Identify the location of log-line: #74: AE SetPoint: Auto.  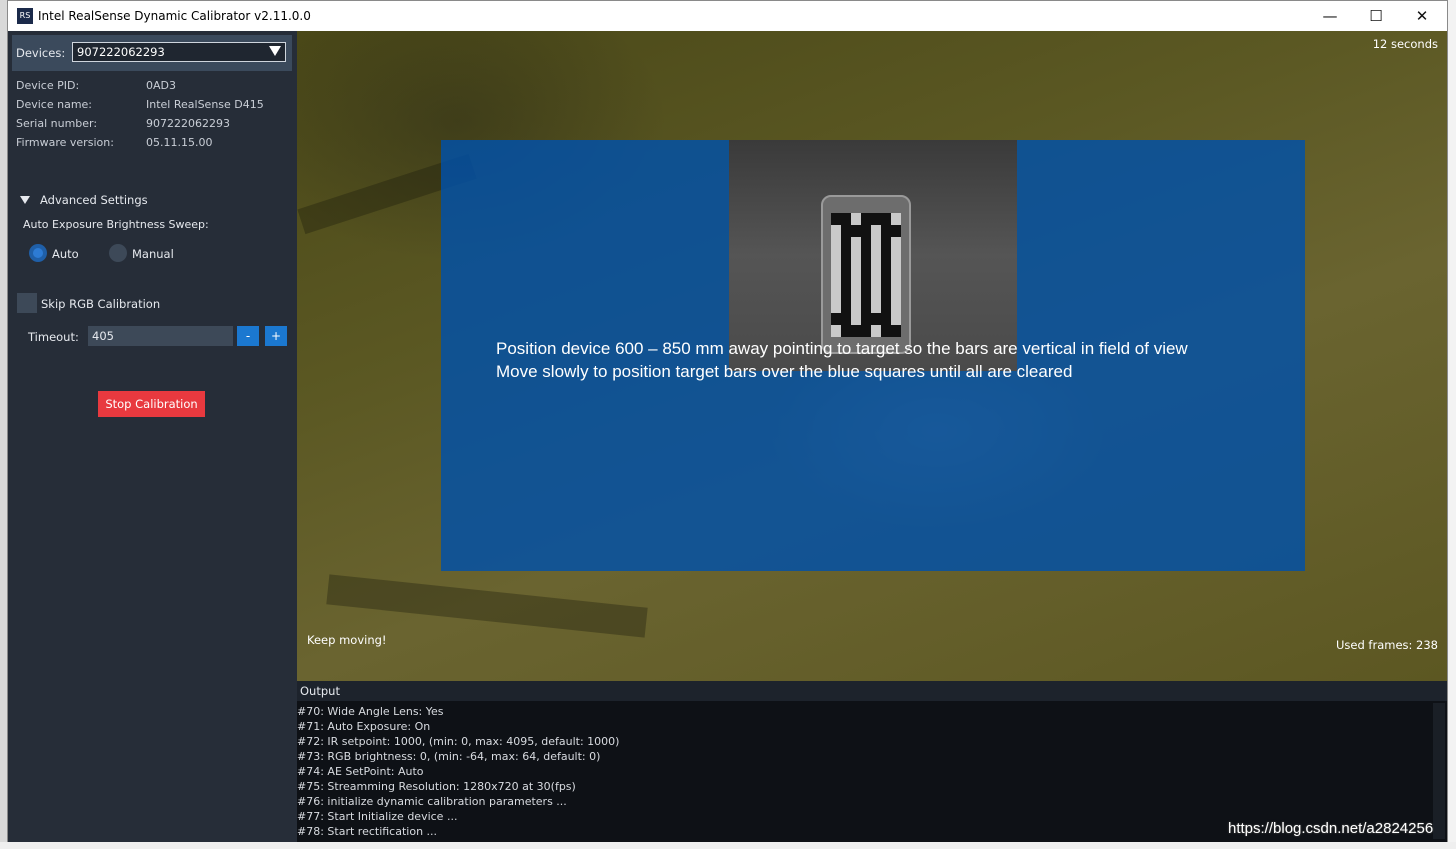
(360, 771).